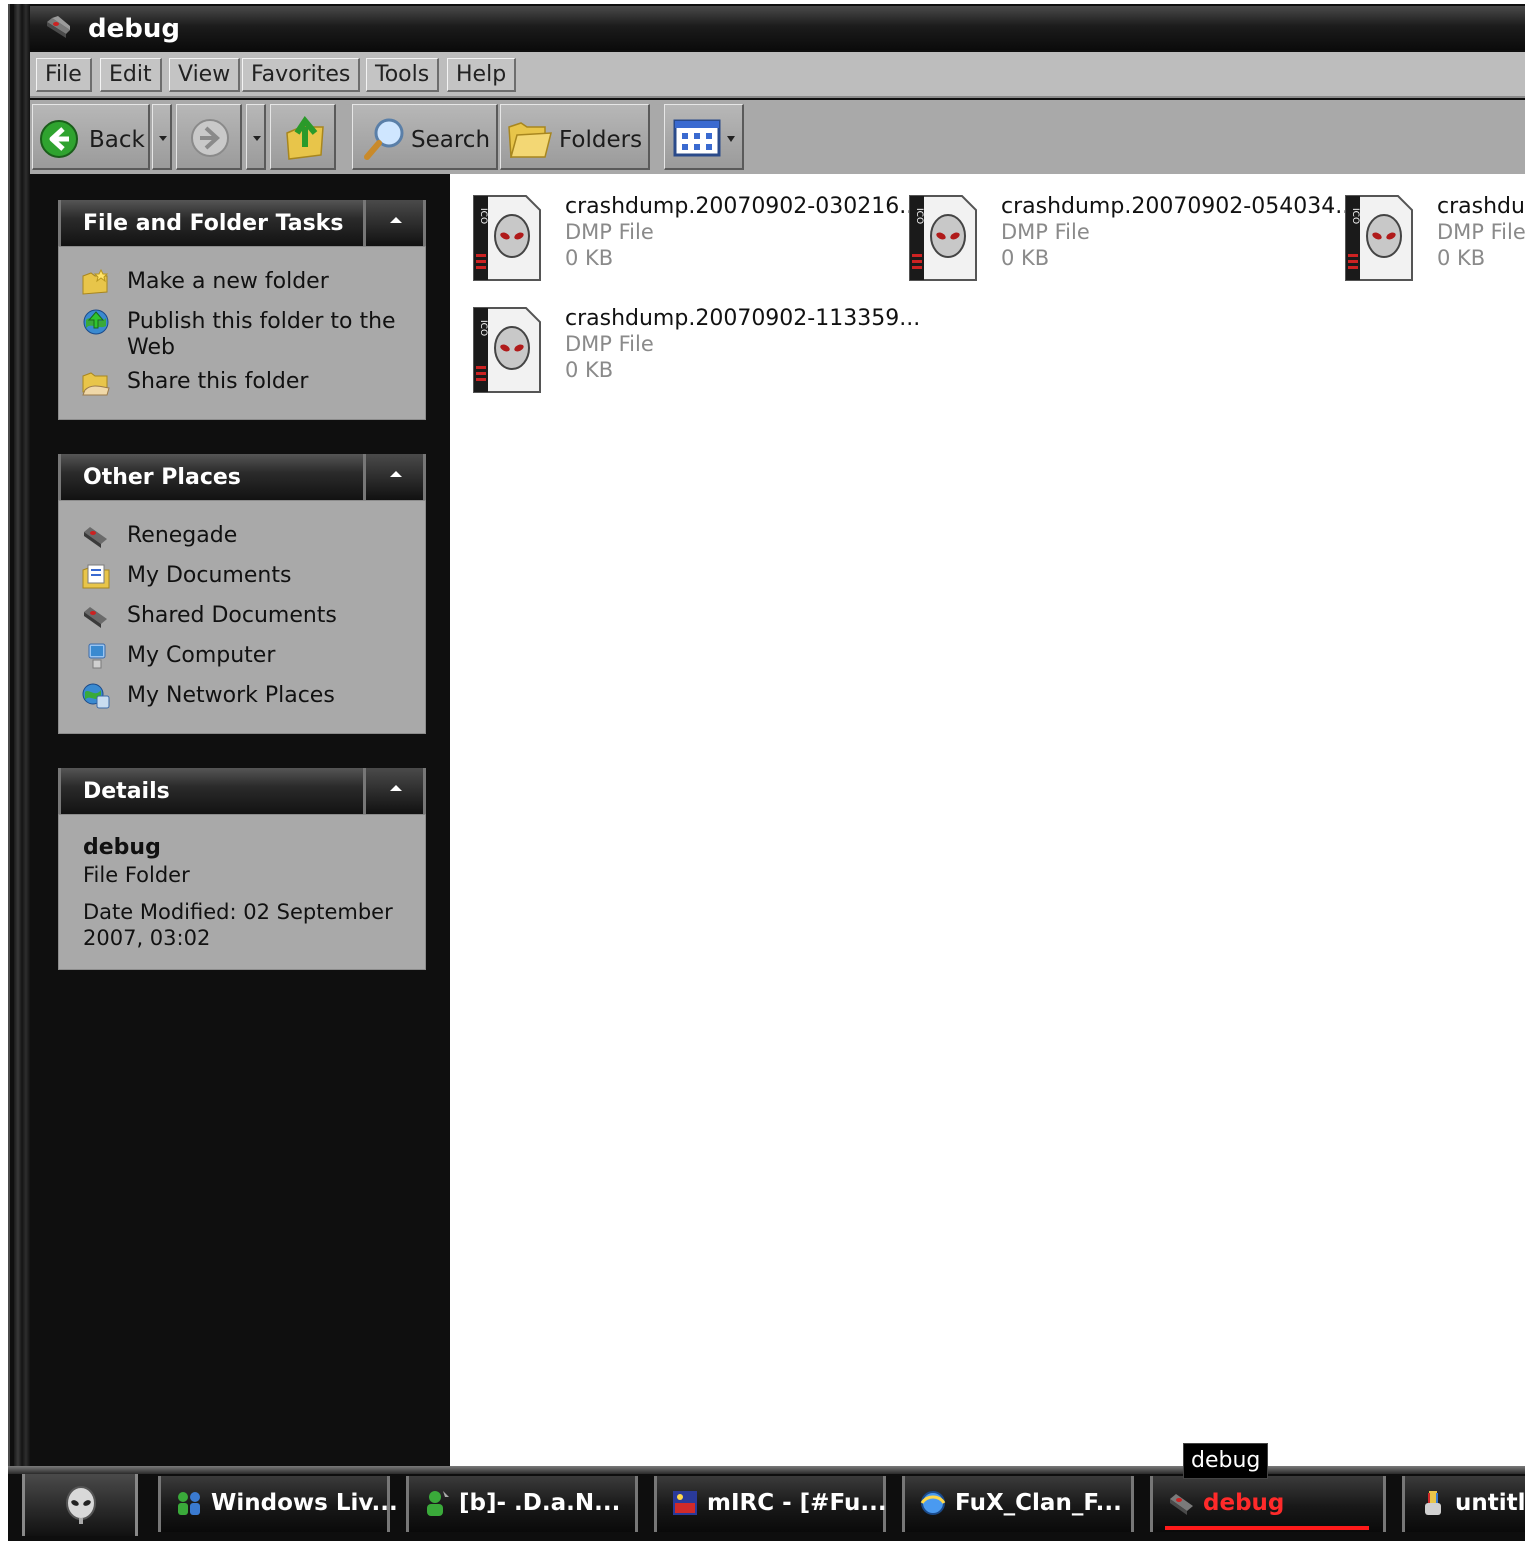 The width and height of the screenshot is (1525, 1541). What do you see at coordinates (242, 791) in the screenshot?
I see `details-panel-header: Details` at bounding box center [242, 791].